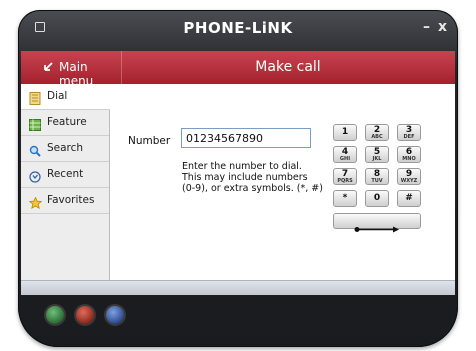 The width and height of the screenshot is (476, 351). Describe the element at coordinates (377, 176) in the screenshot. I see `key-8: 8 TUV` at that location.